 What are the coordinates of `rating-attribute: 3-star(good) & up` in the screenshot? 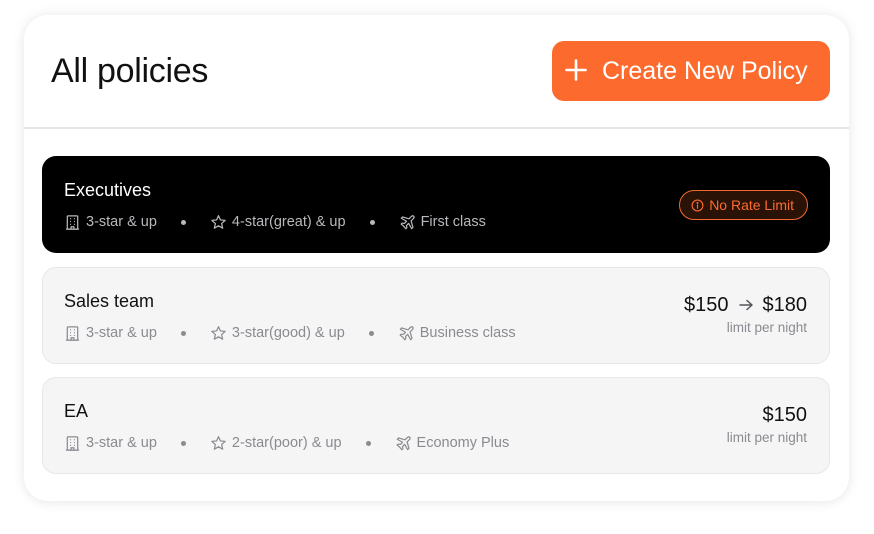 It's located at (277, 333).